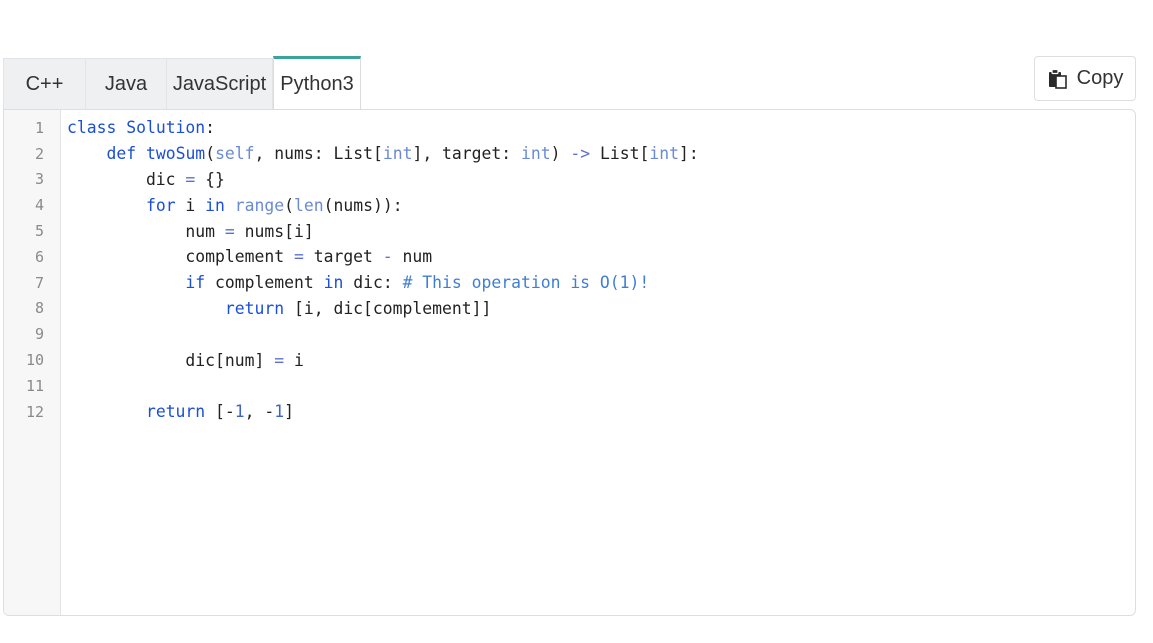 The width and height of the screenshot is (1153, 643). What do you see at coordinates (39, 153) in the screenshot?
I see `line-number: 2` at bounding box center [39, 153].